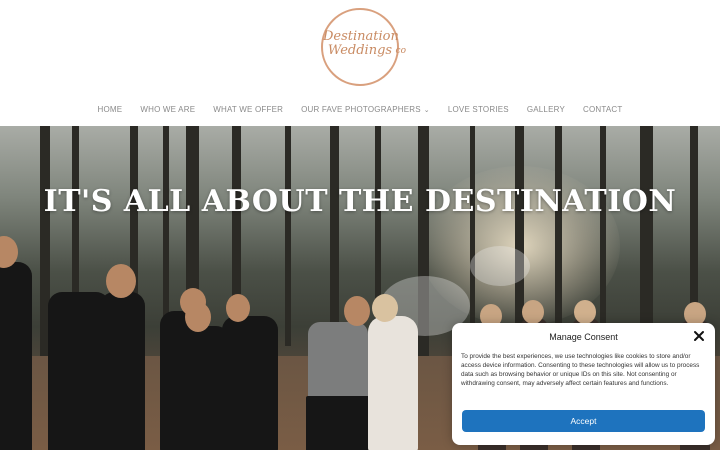 The width and height of the screenshot is (720, 450). Describe the element at coordinates (167, 110) in the screenshot. I see `nav-who-we-are: WHO WE ARE` at that location.